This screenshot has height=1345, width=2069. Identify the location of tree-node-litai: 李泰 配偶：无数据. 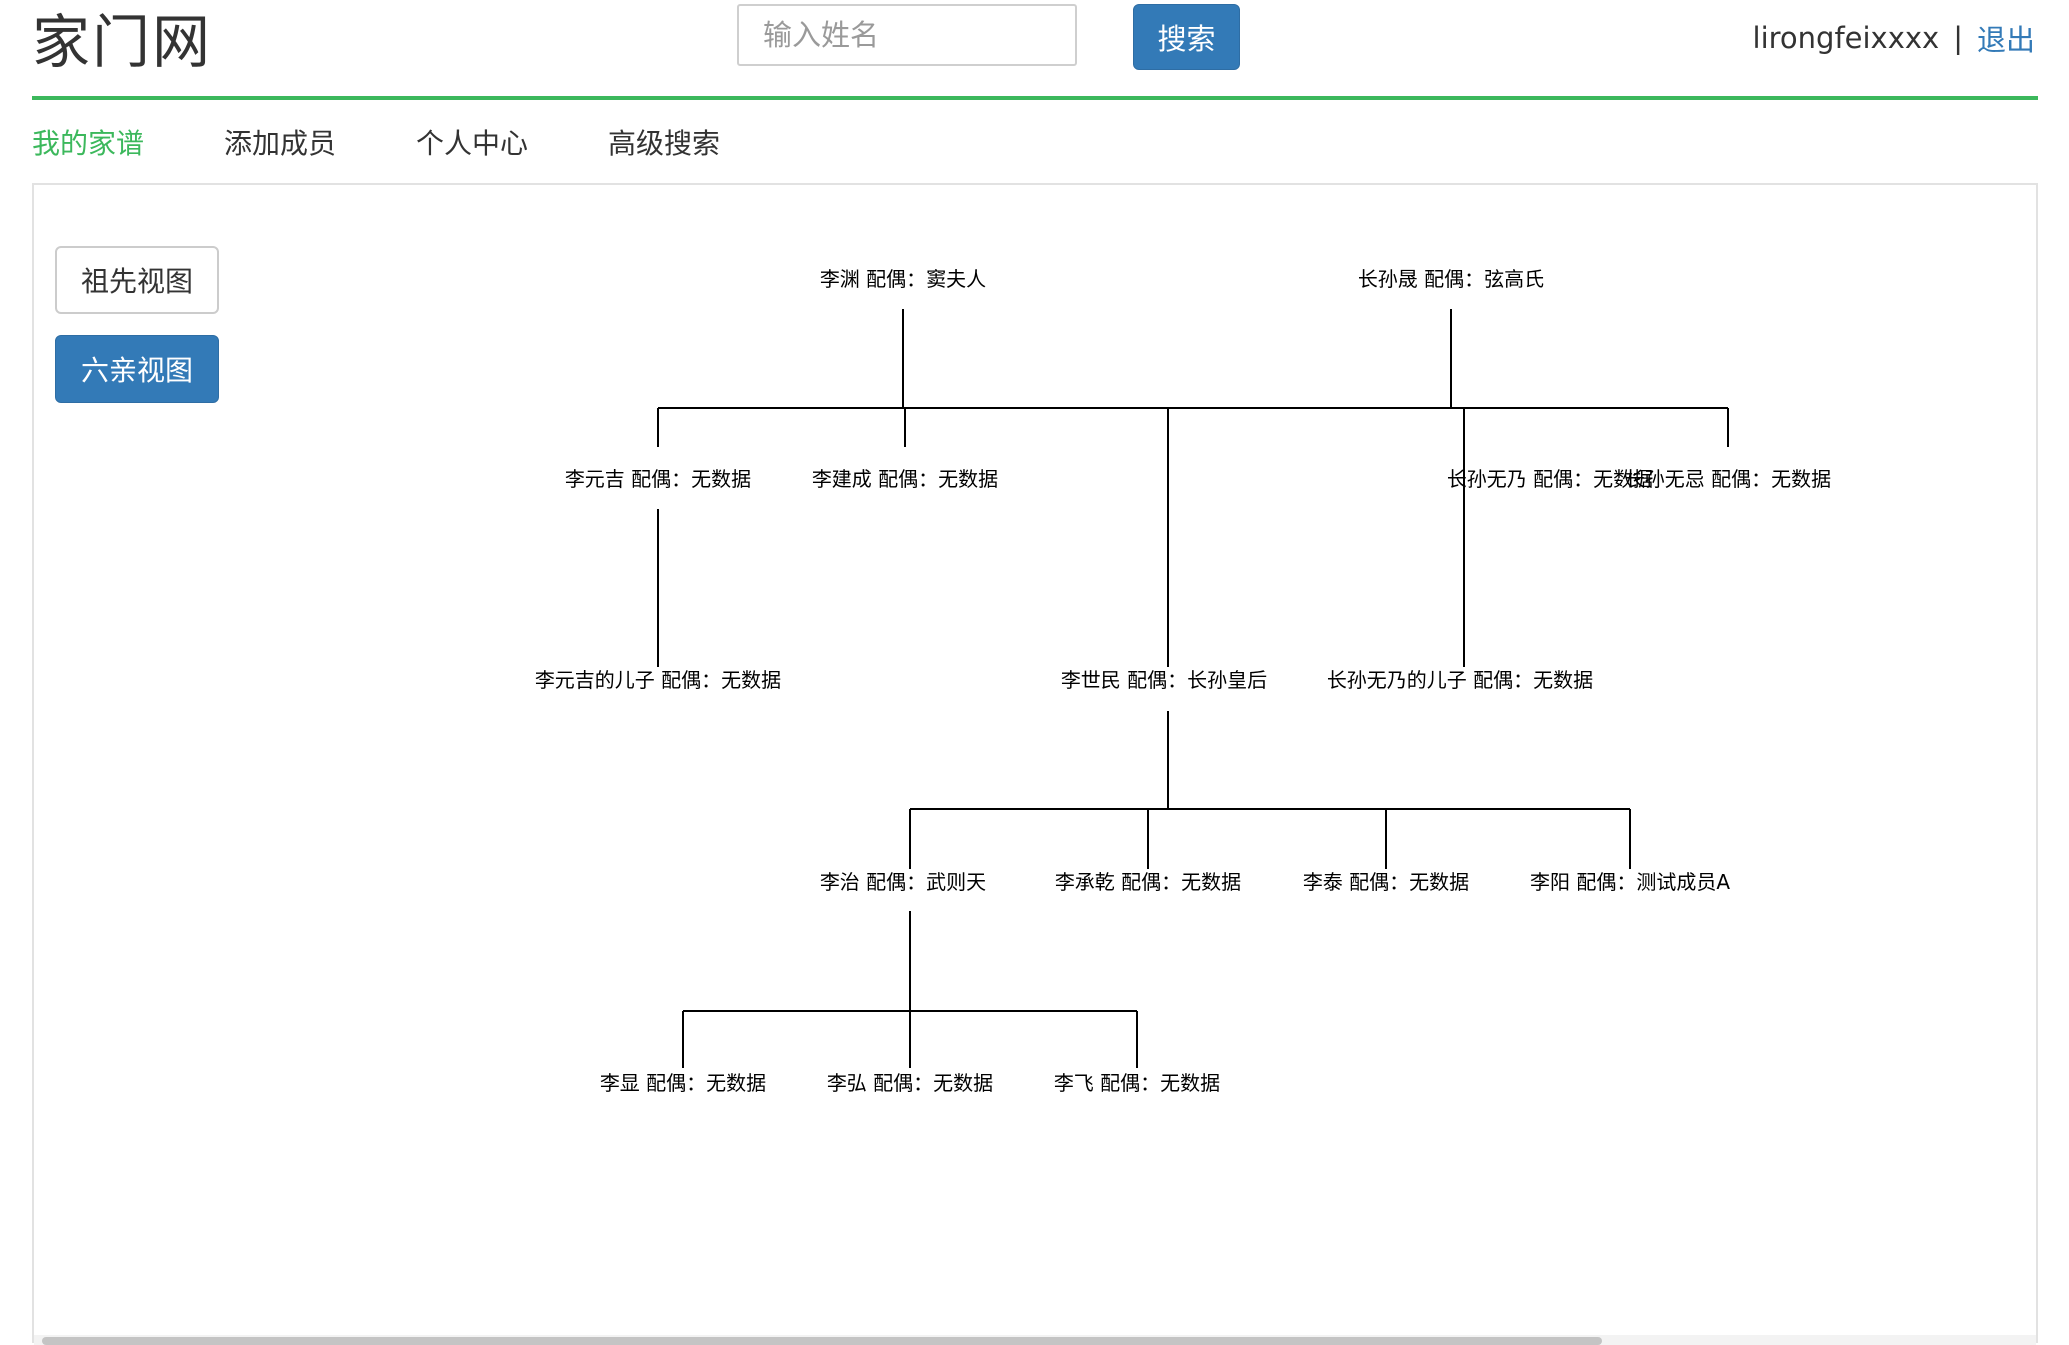
(1386, 882).